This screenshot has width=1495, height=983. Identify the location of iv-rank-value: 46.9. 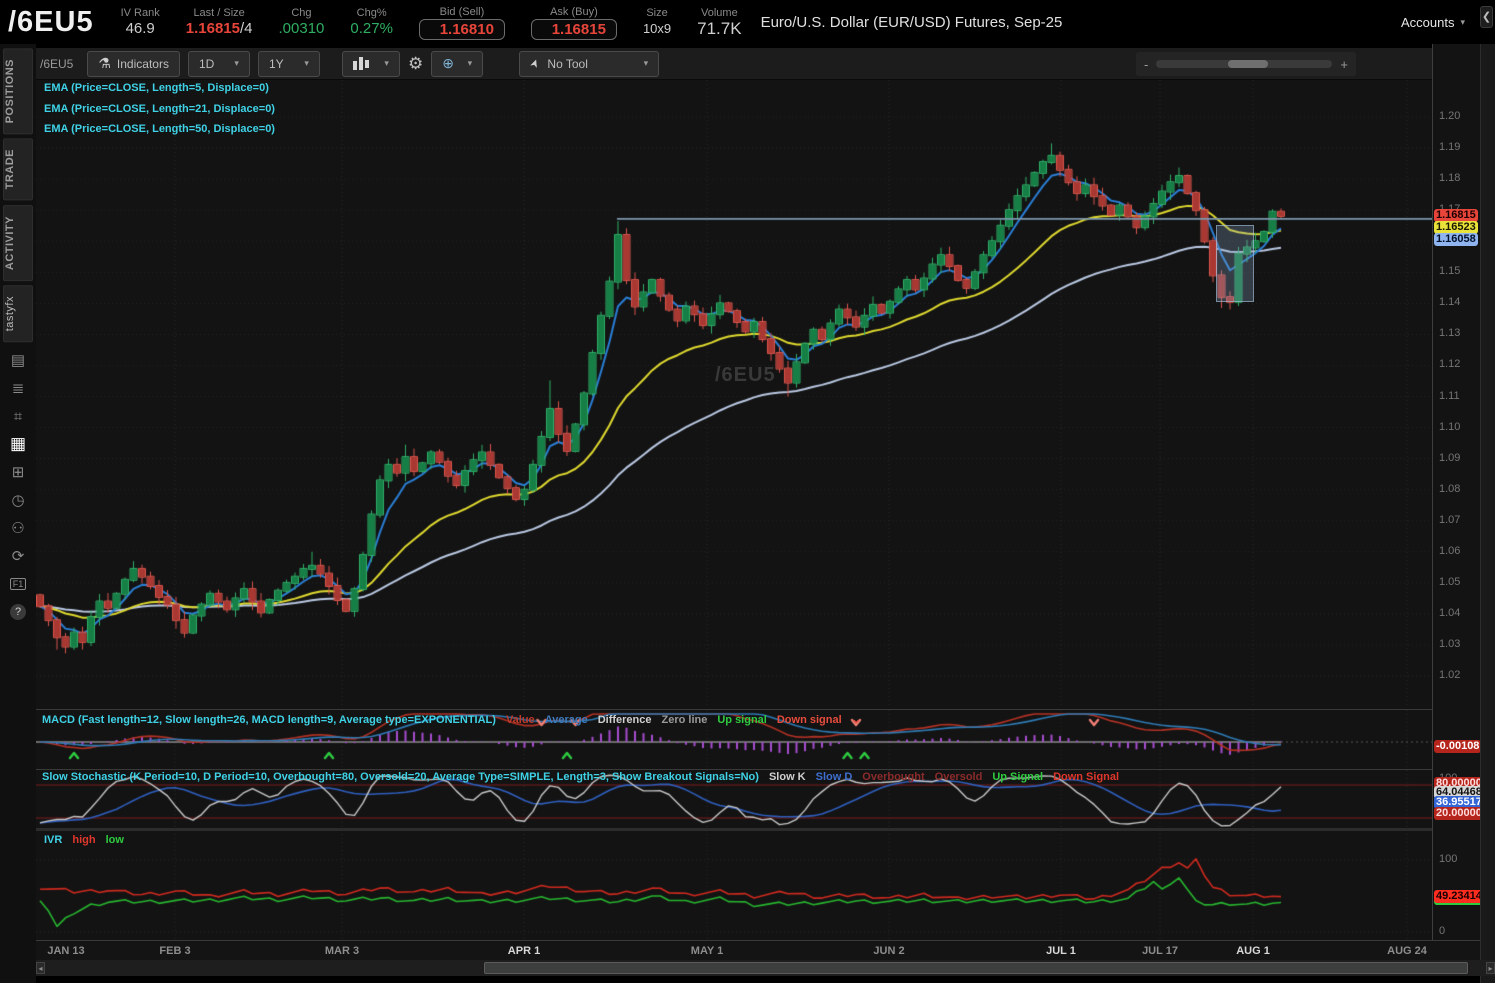
(140, 28).